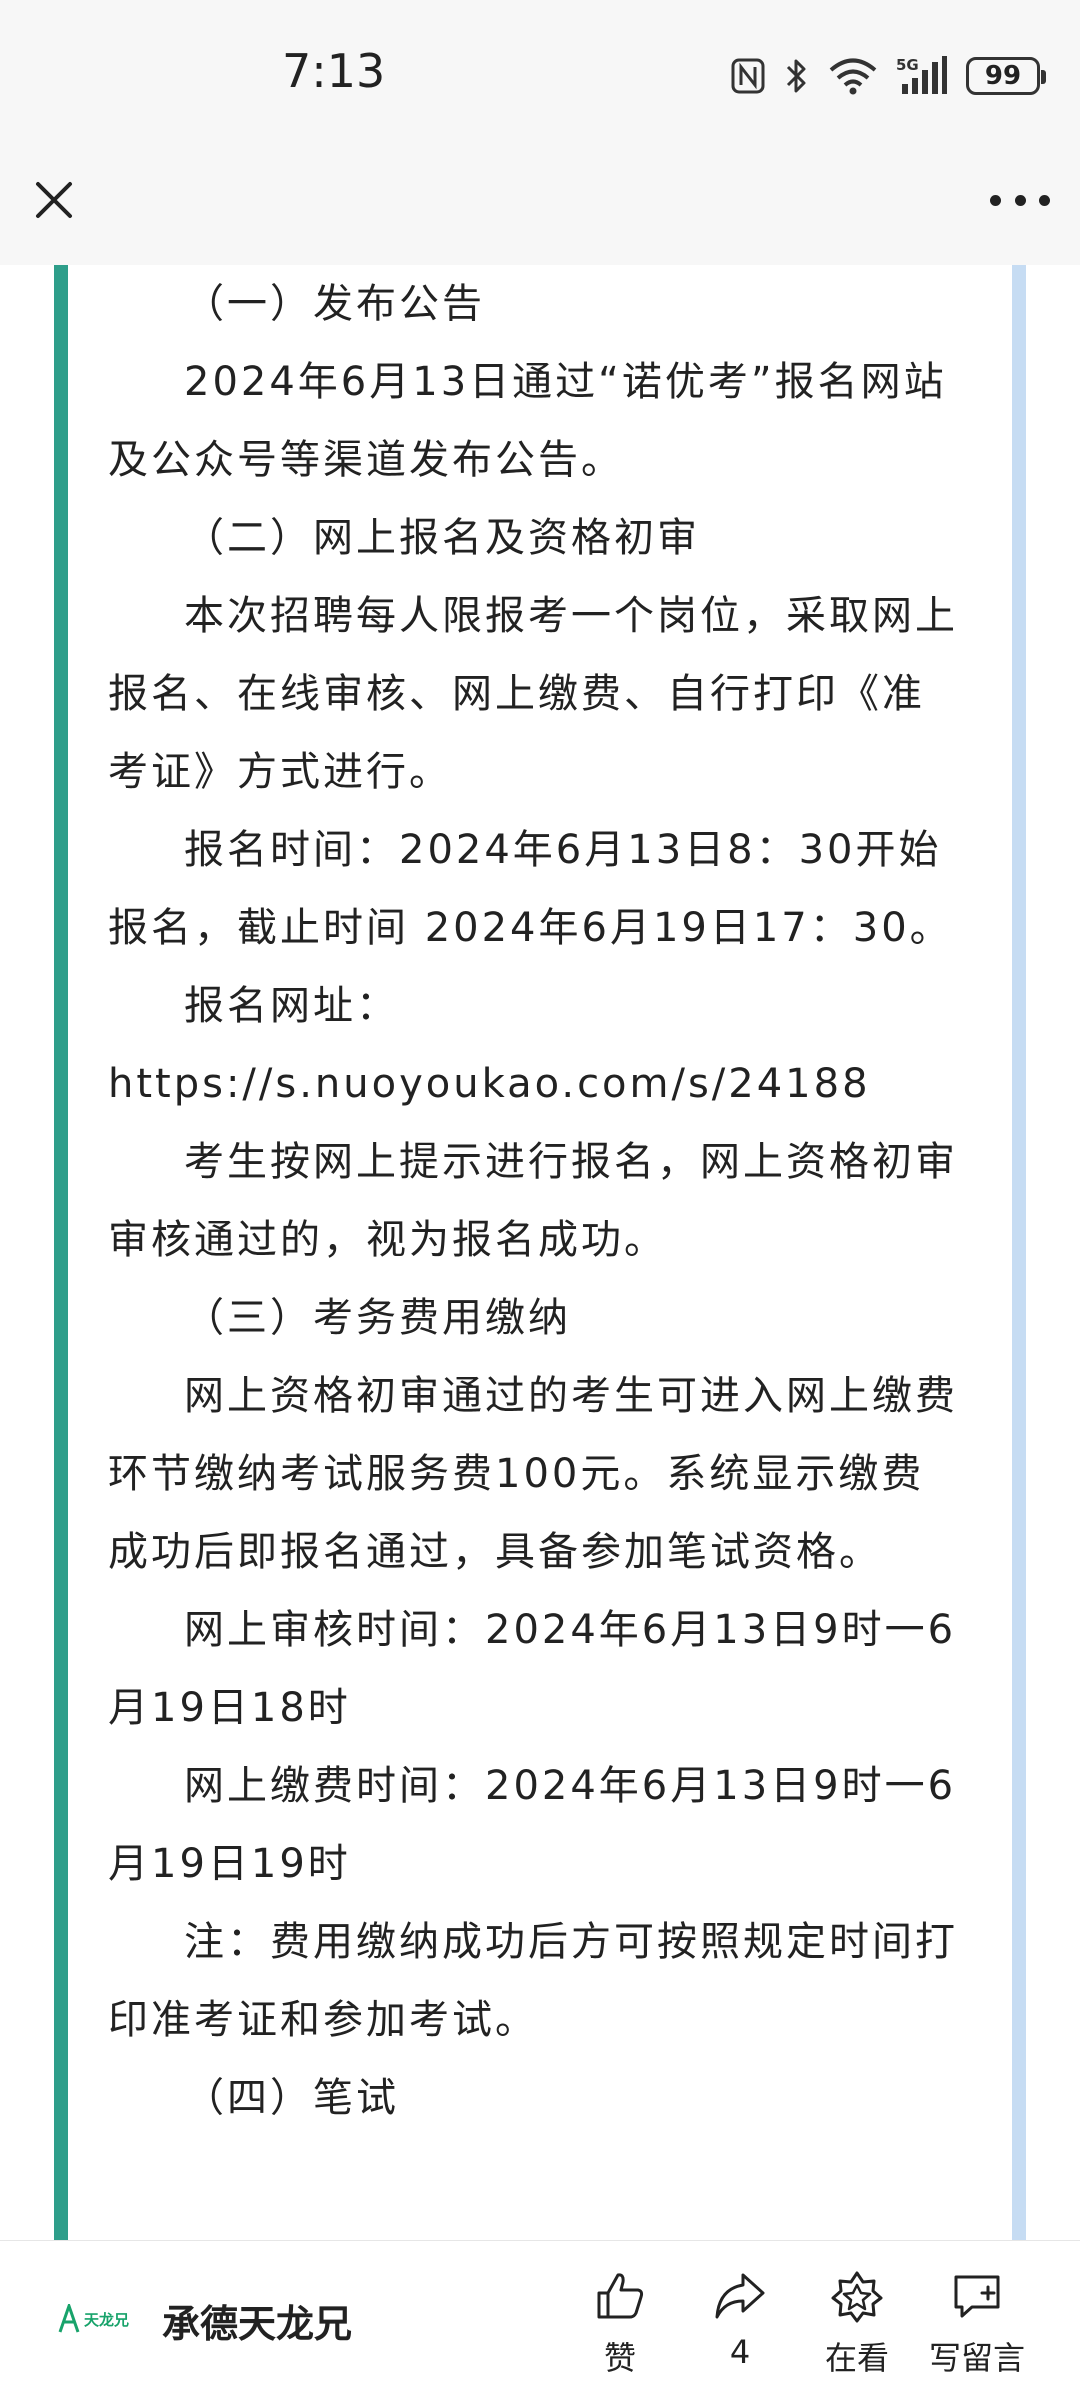 Image resolution: width=1080 pixels, height=2401 pixels. I want to click on paragraph-registration-url-label: 报名网址：, so click(291, 1006).